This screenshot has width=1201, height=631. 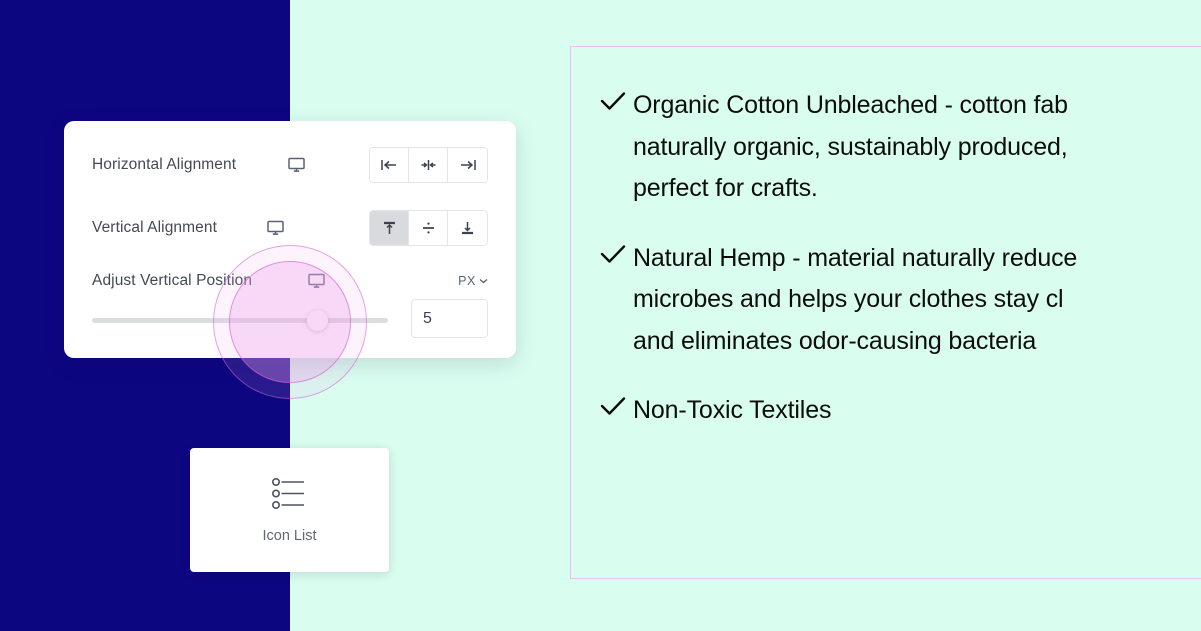 I want to click on widget-card-icon-list: Icon List, so click(x=289, y=510).